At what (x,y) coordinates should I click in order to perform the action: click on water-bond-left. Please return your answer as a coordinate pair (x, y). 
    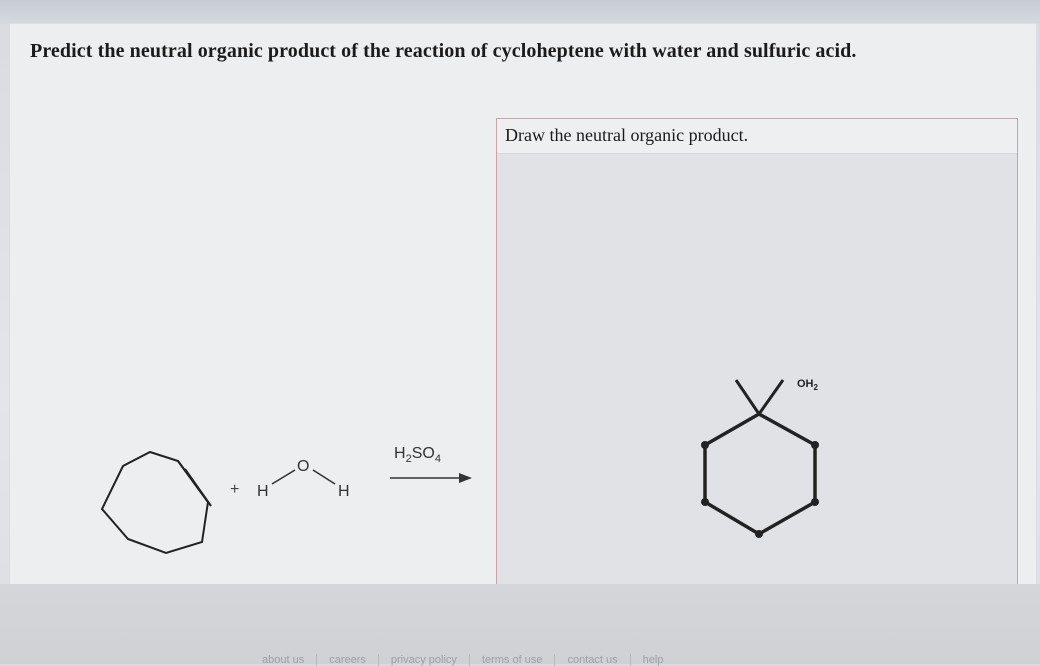
    Looking at the image, I should click on (283, 477).